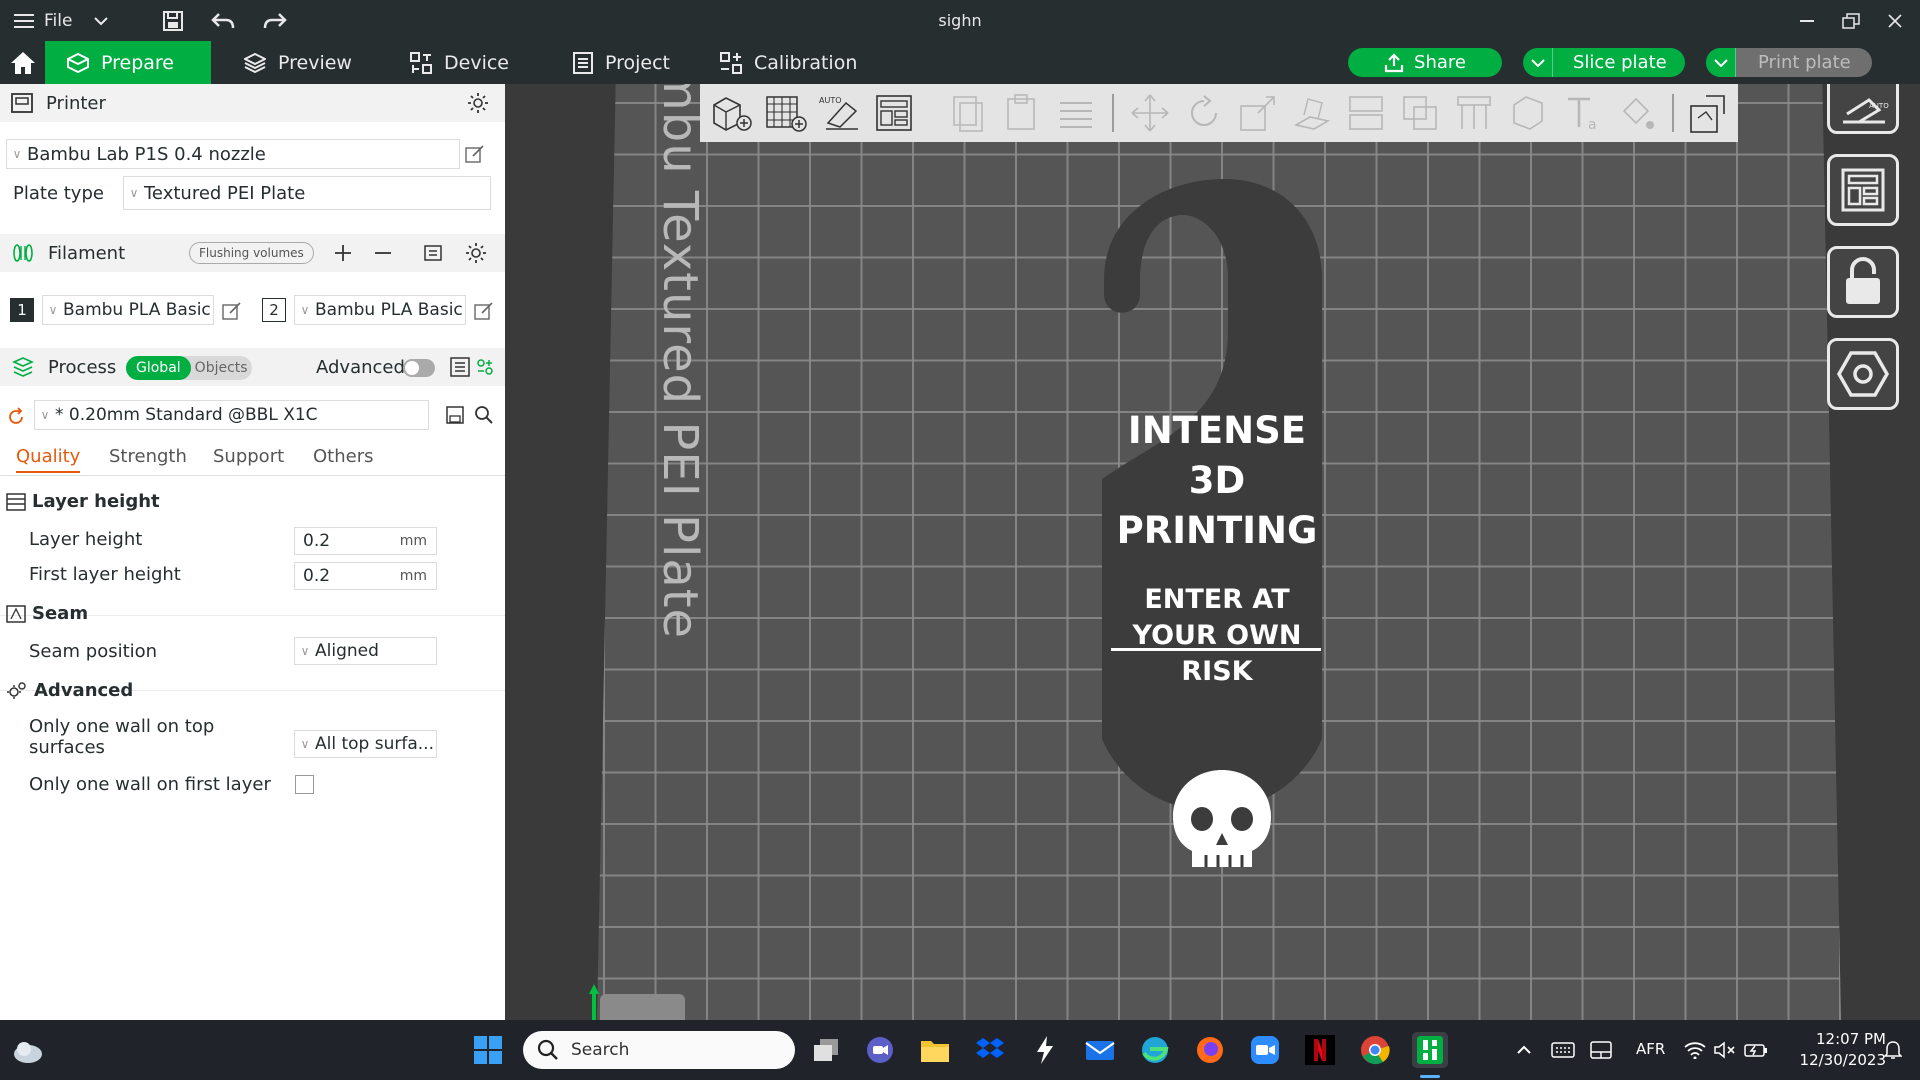 The image size is (1920, 1080). I want to click on add-filament-icon, so click(343, 253).